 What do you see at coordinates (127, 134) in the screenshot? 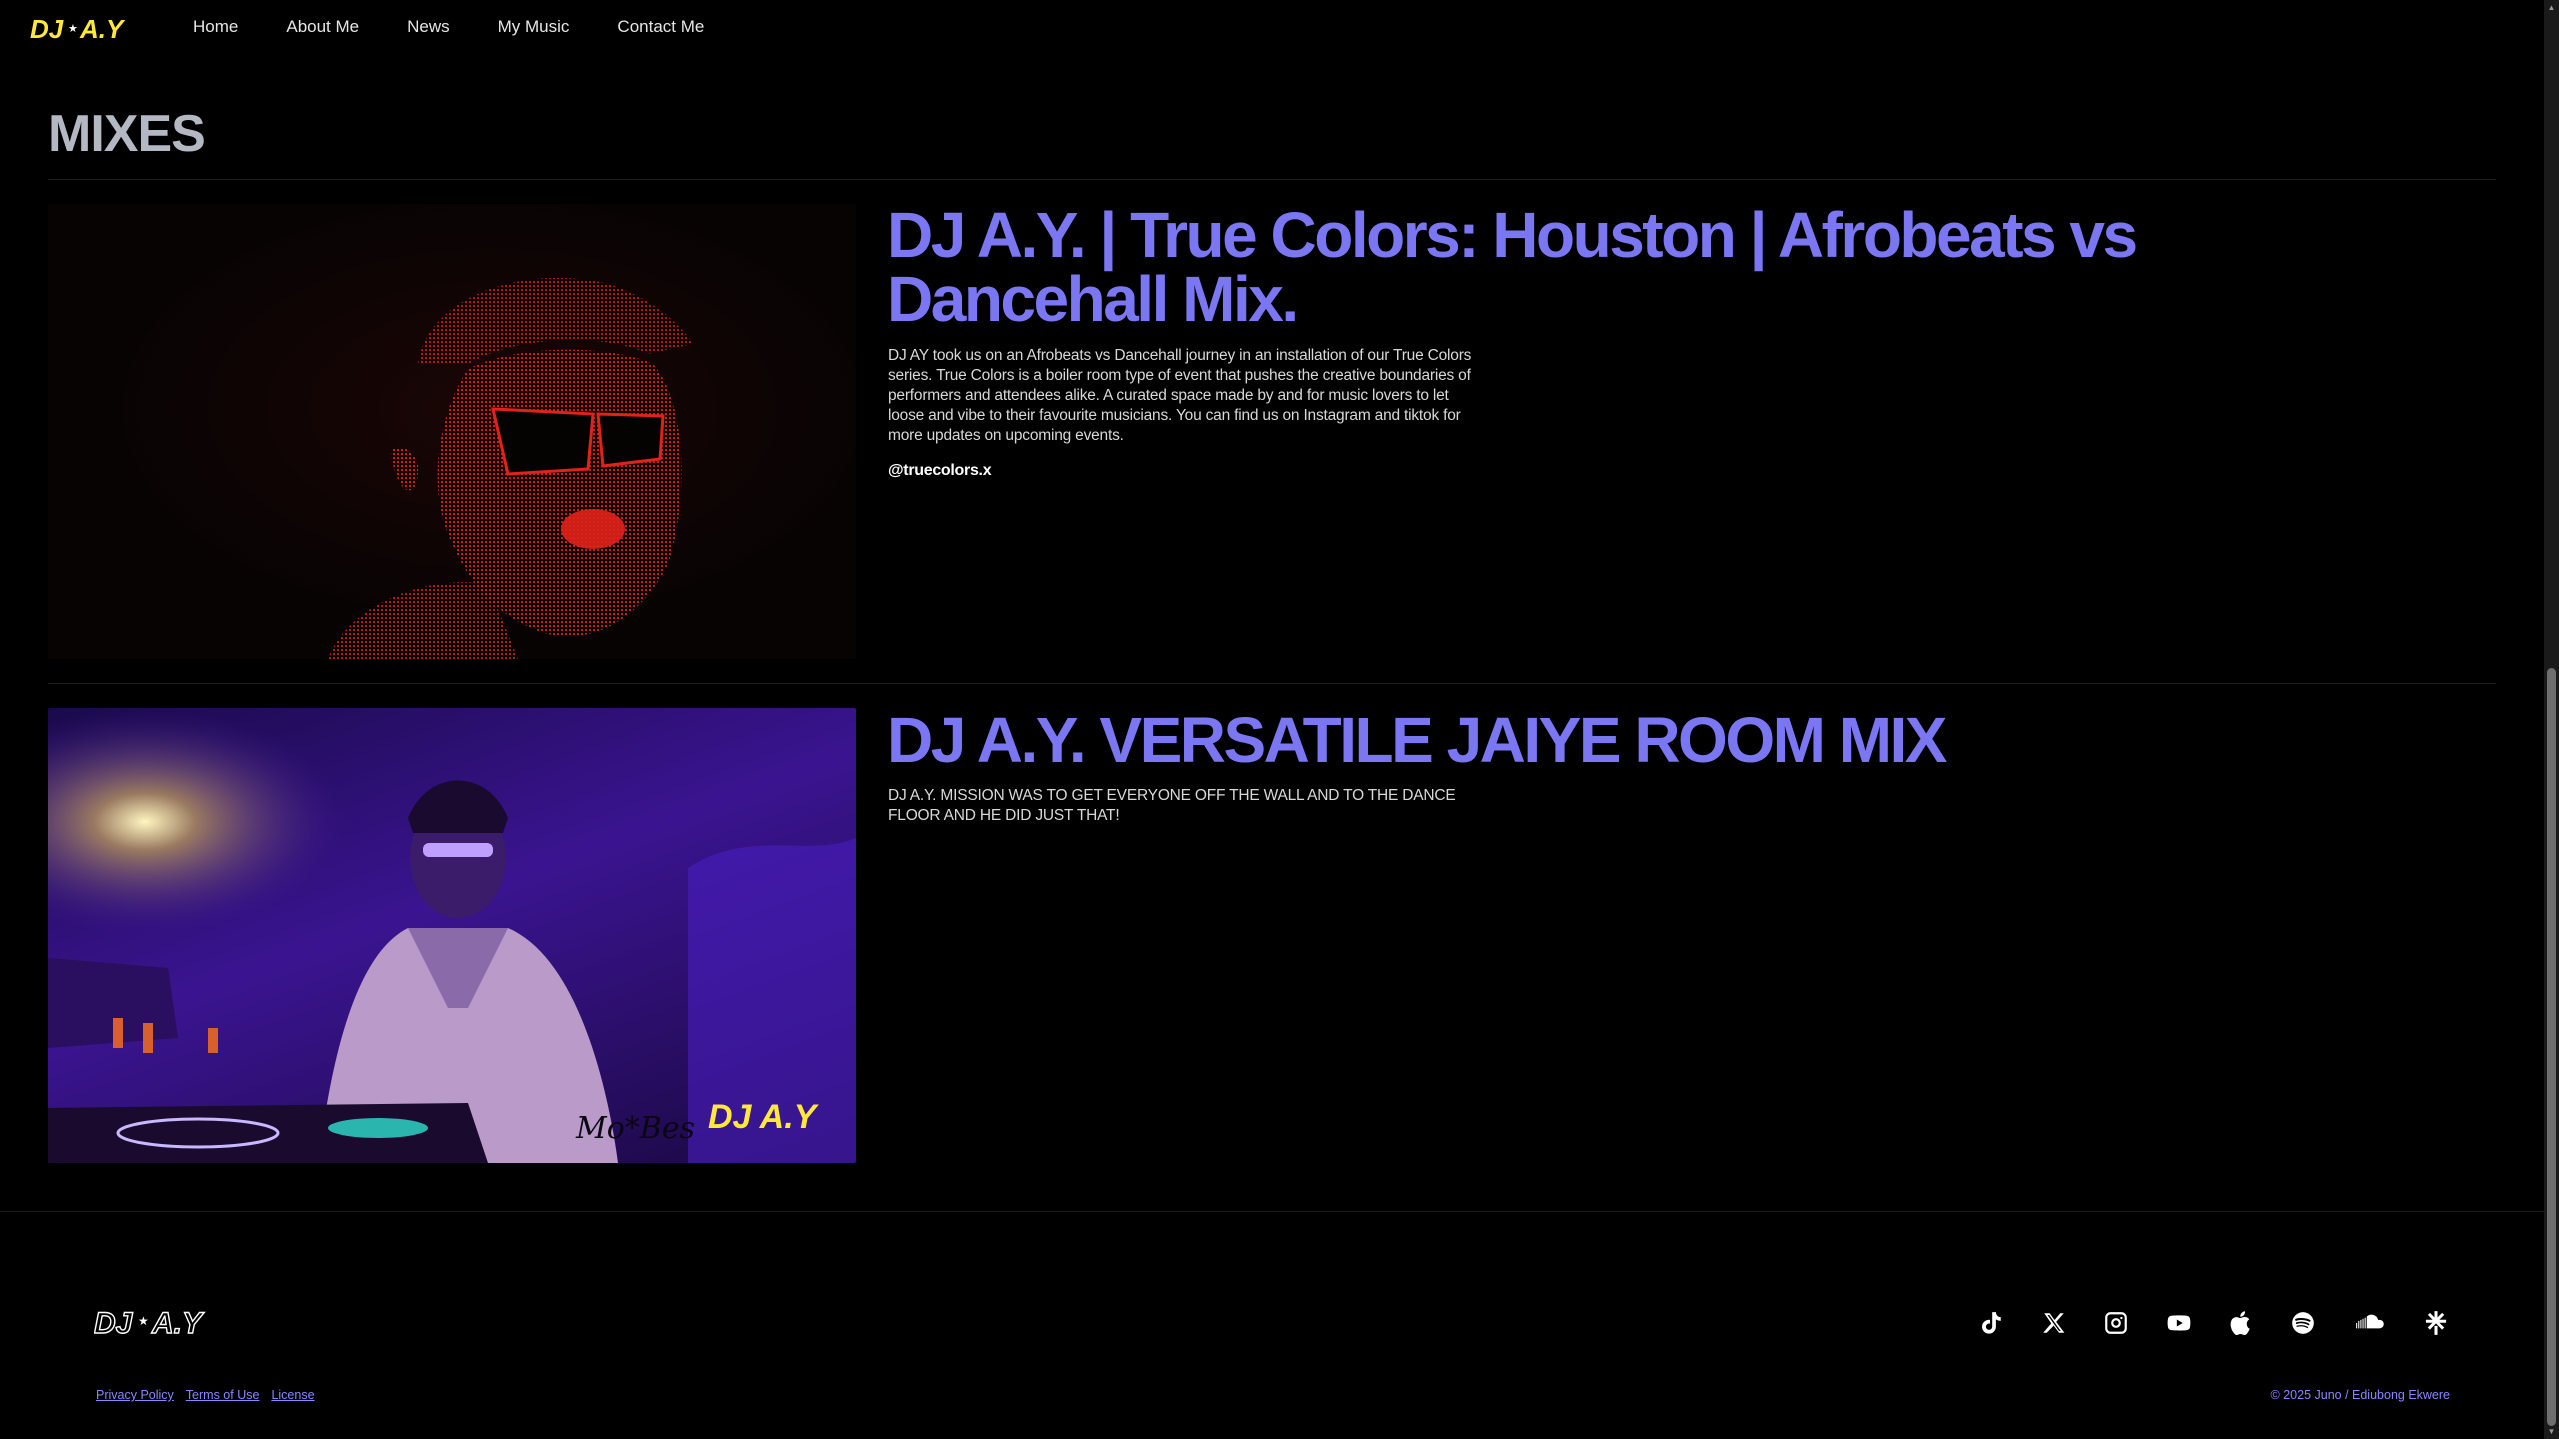
I see `section-title: MIXES` at bounding box center [127, 134].